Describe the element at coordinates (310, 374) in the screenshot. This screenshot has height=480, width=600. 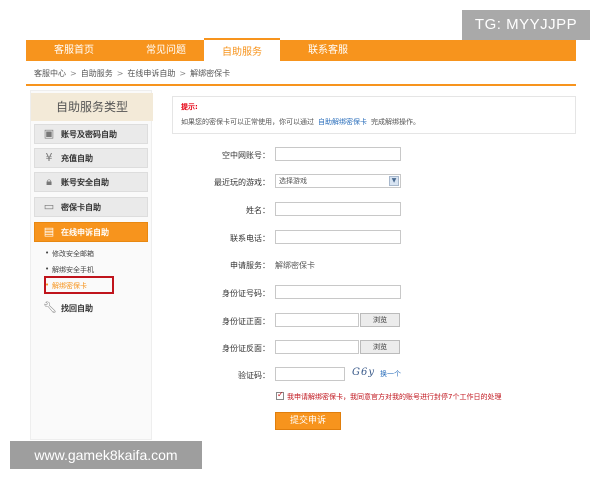
I see `captcha-input` at that location.